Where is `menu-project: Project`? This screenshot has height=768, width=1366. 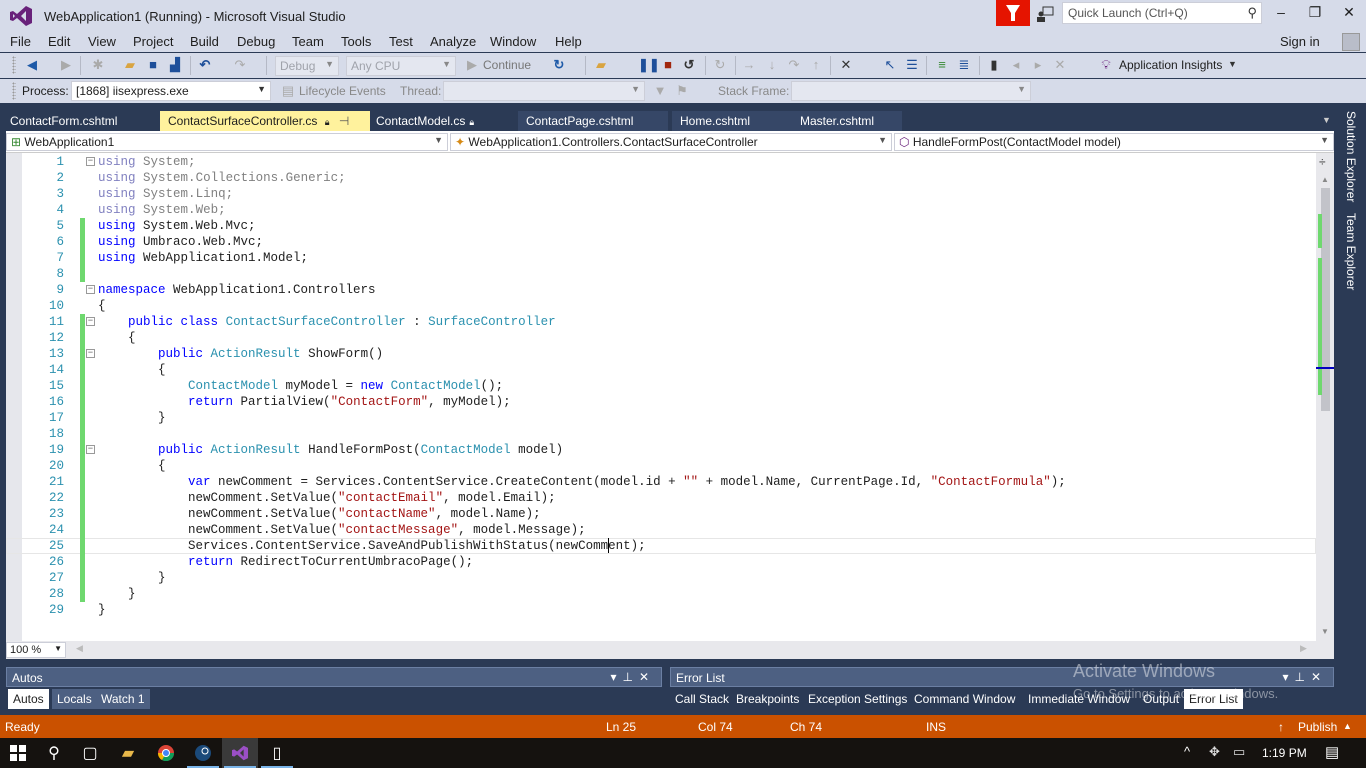
menu-project: Project is located at coordinates (153, 41).